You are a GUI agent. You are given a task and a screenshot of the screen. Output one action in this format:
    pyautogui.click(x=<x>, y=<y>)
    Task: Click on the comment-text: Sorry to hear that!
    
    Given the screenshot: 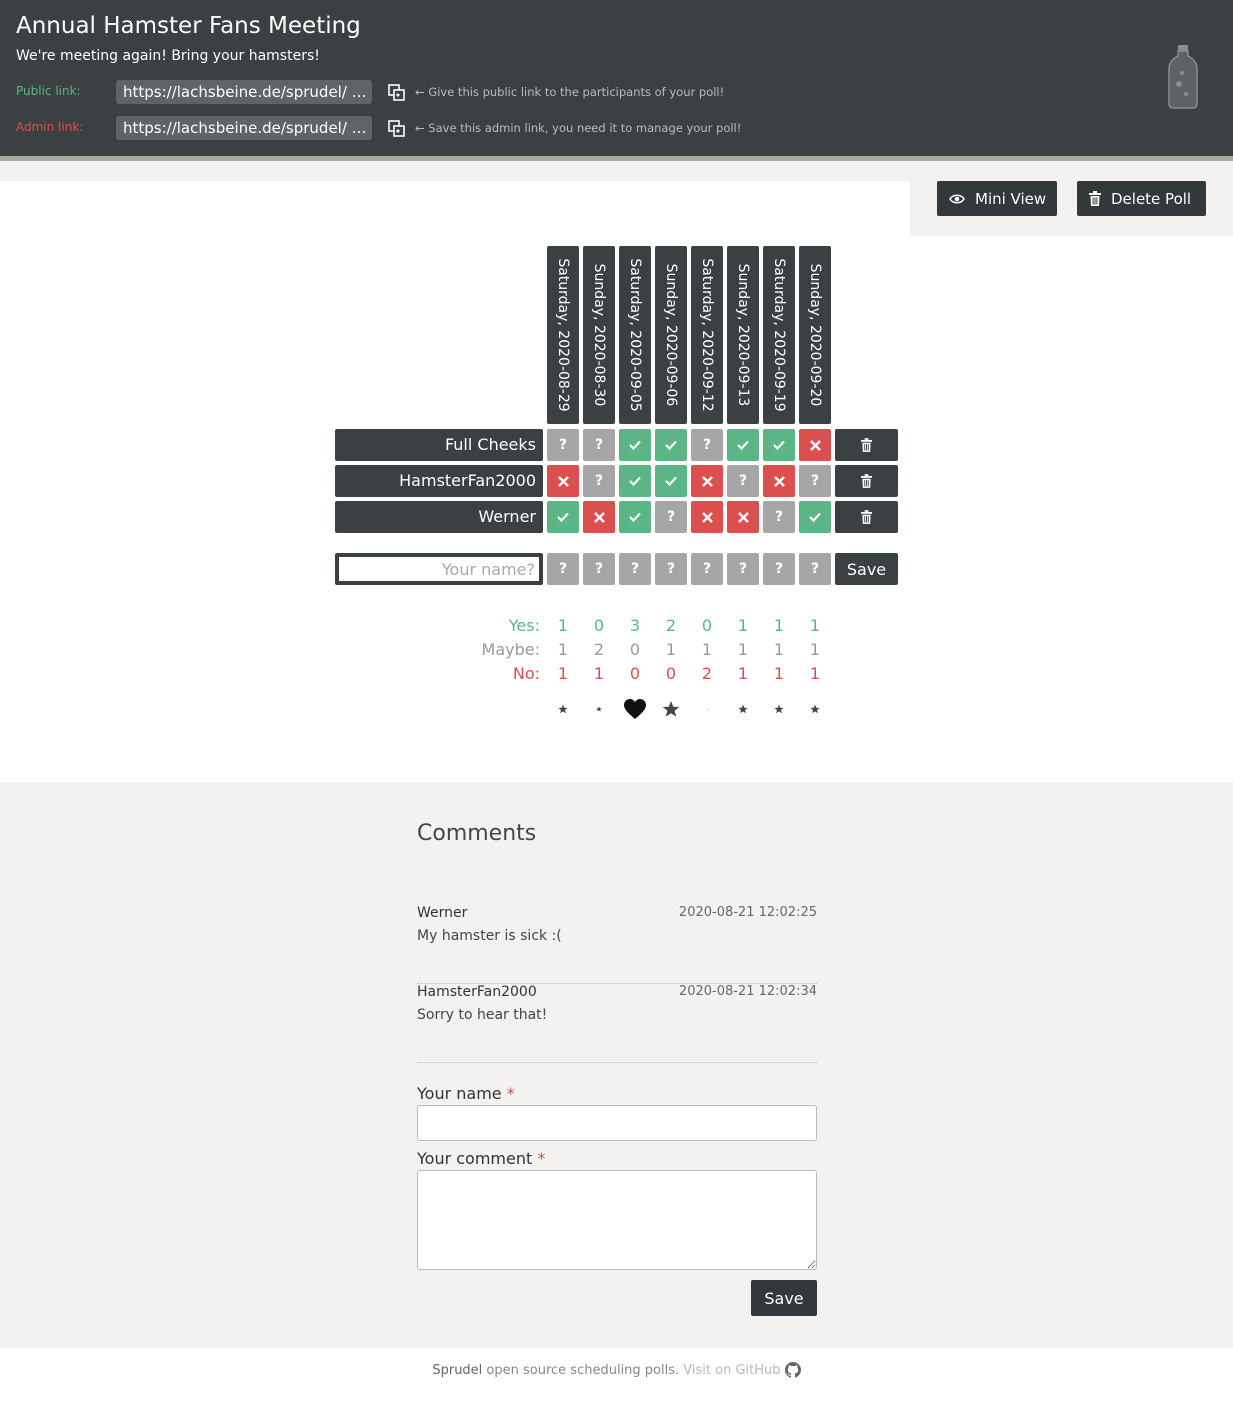 What is the action you would take?
    pyautogui.click(x=482, y=1015)
    